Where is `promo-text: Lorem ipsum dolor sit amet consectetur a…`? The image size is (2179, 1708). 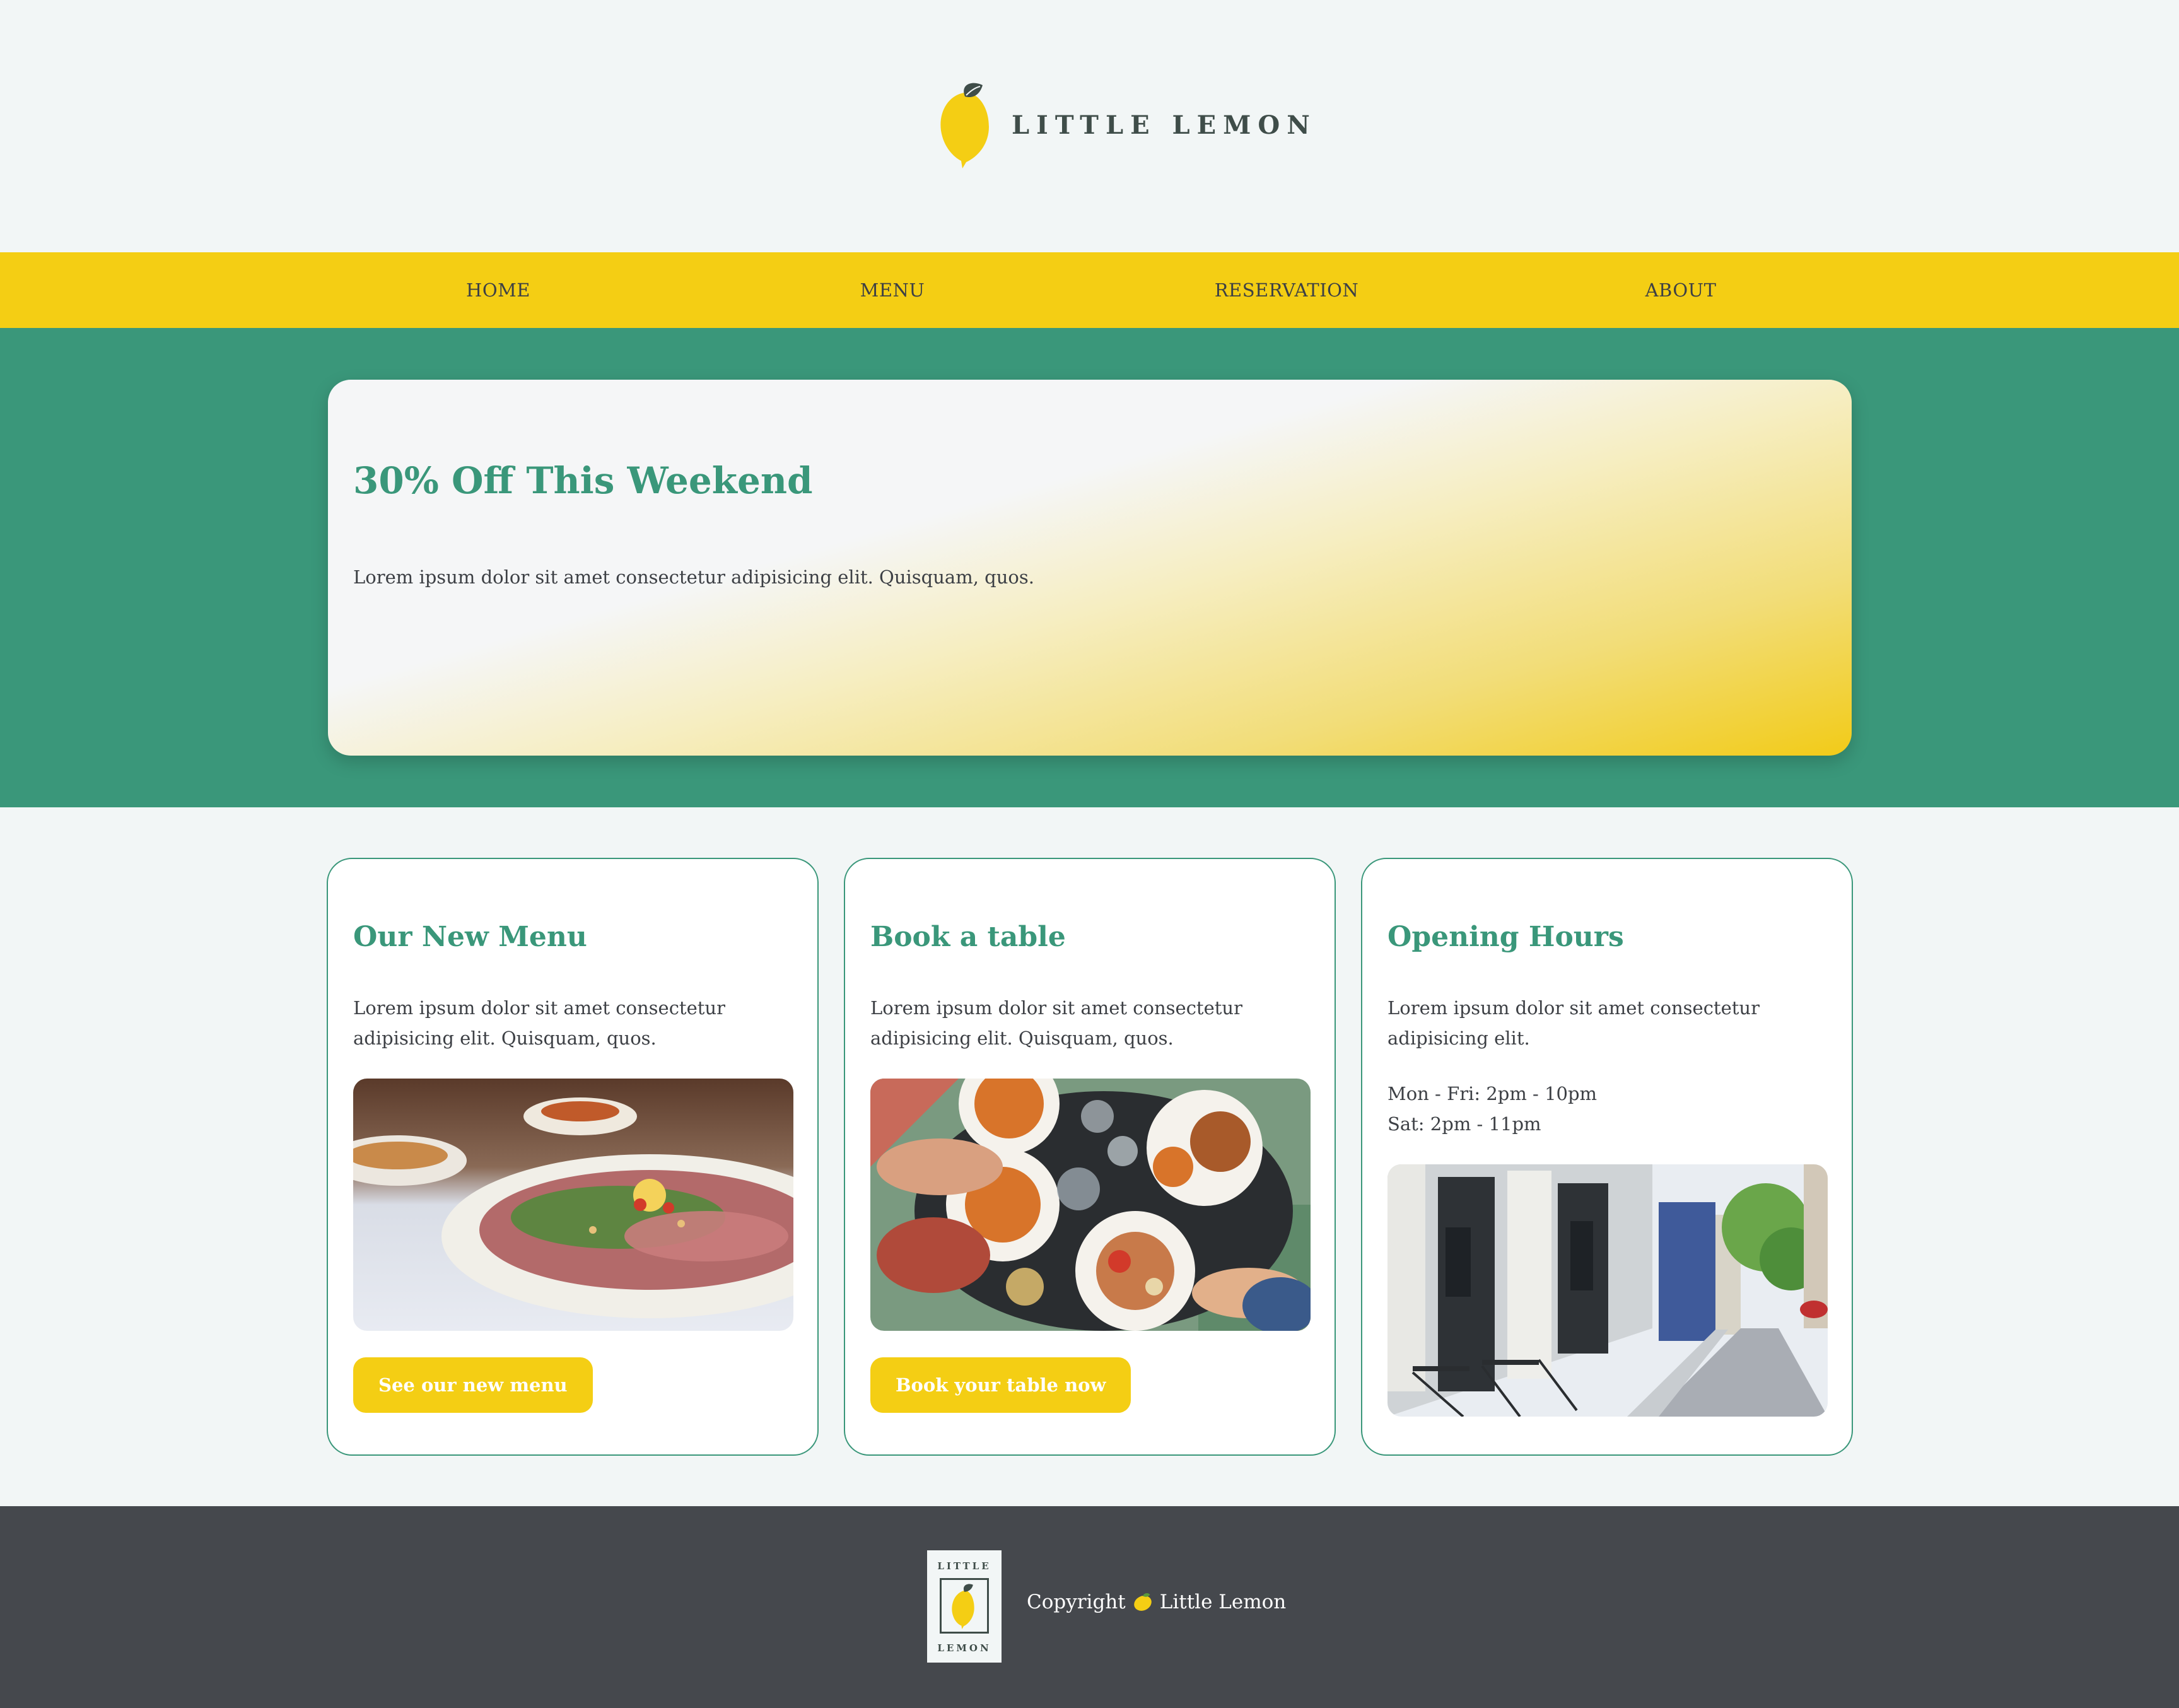
promo-text: Lorem ipsum dolor sit amet consectetur a… is located at coordinates (693, 577).